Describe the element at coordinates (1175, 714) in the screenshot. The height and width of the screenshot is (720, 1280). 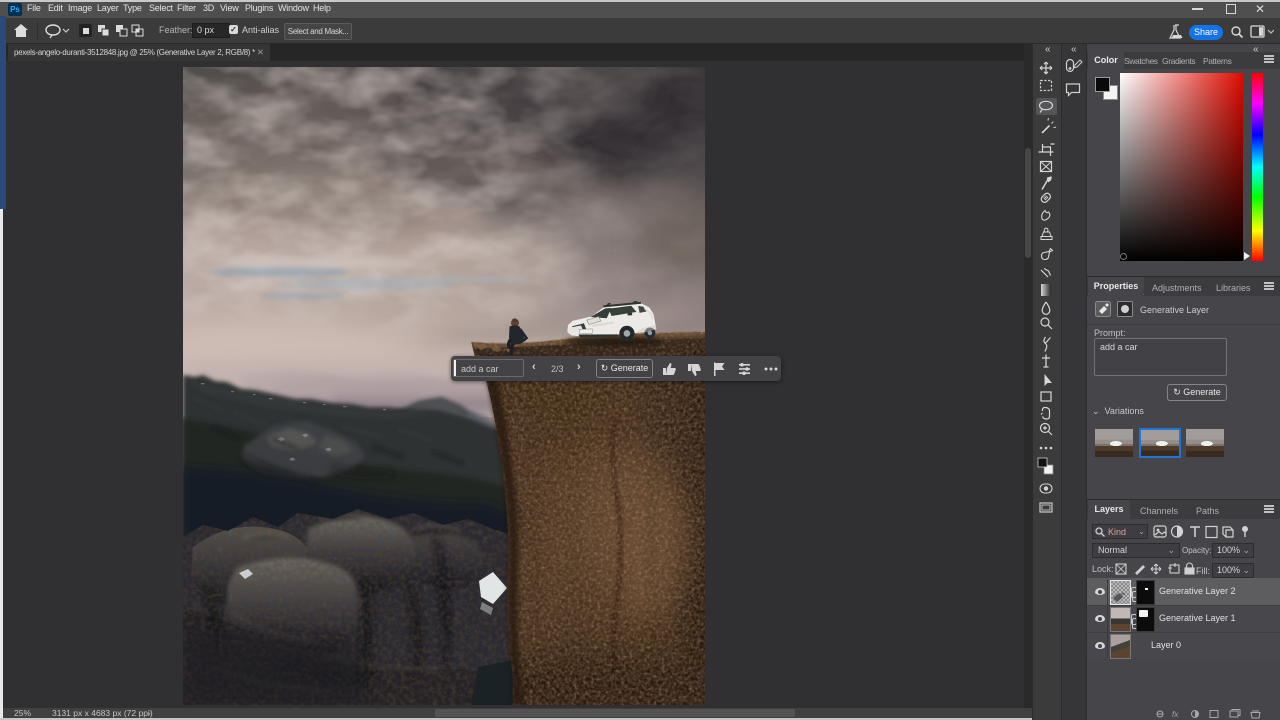
I see `svg-text: fx` at that location.